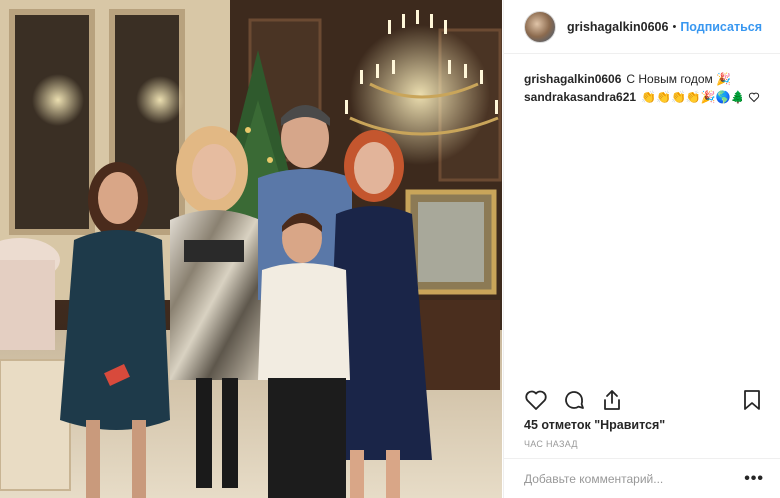 The height and width of the screenshot is (498, 780). I want to click on add-comment-bar: •••, so click(642, 478).